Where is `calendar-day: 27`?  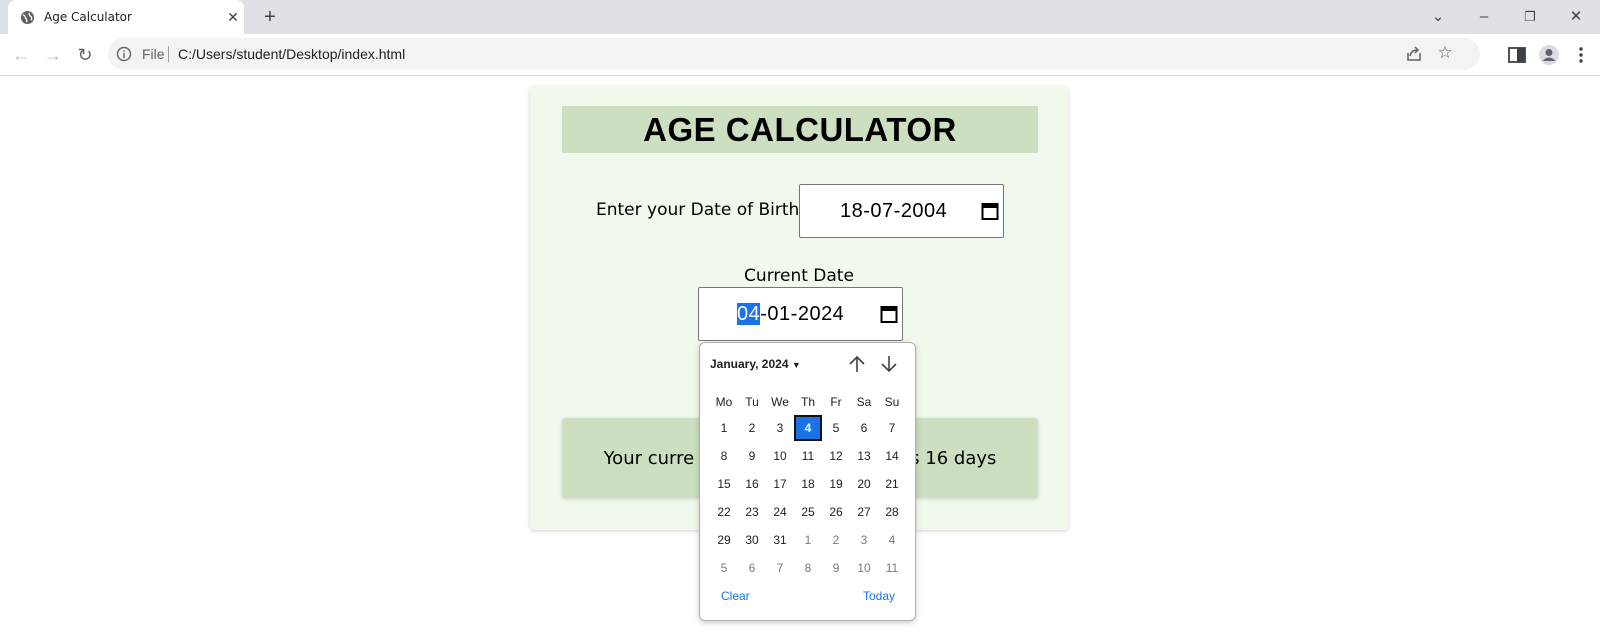 calendar-day: 27 is located at coordinates (864, 512).